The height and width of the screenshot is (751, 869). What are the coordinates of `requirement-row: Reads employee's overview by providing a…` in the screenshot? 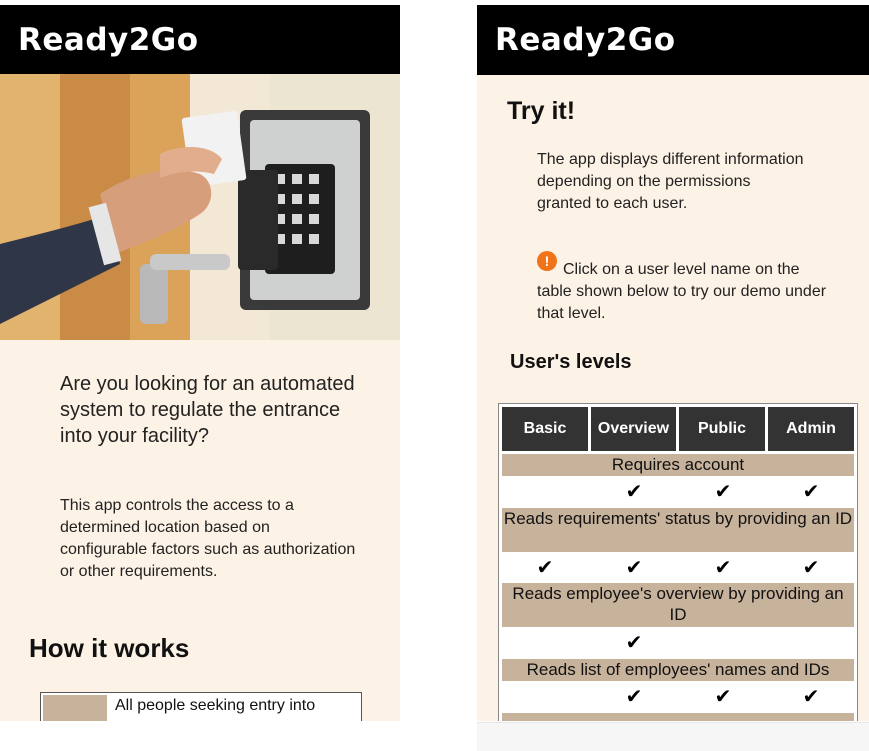 It's located at (678, 605).